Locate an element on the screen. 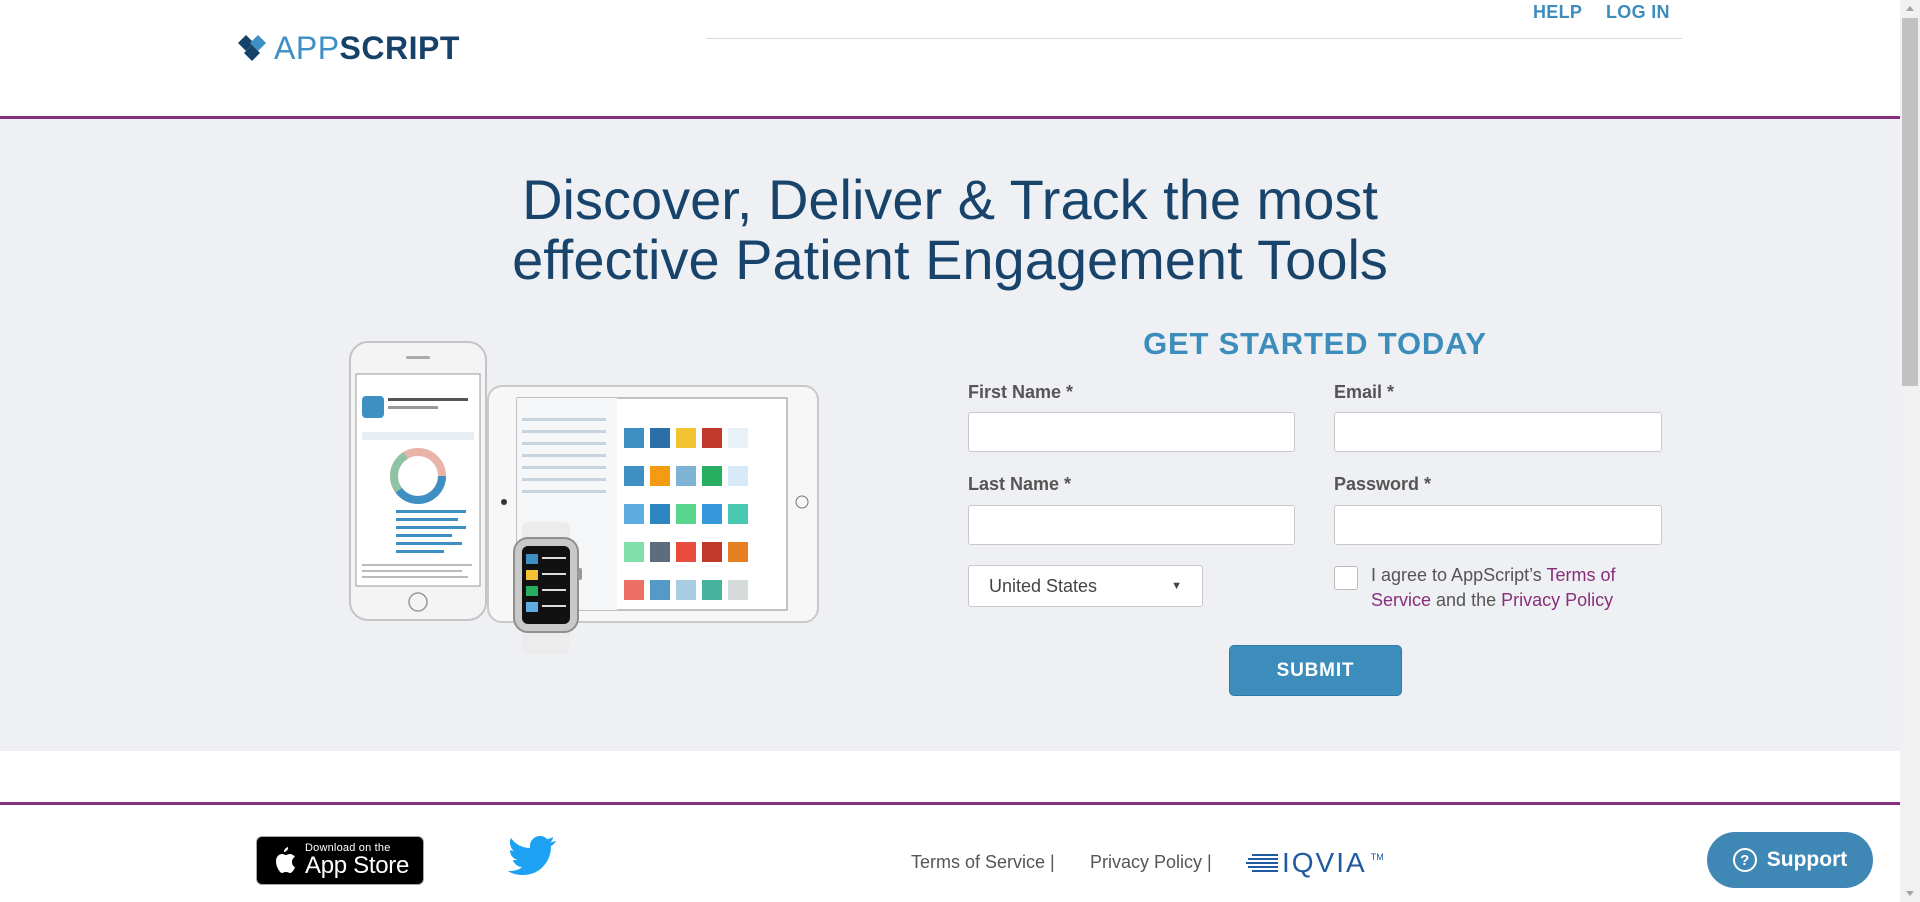 The height and width of the screenshot is (902, 1920). login-link: LOG IN is located at coordinates (1638, 12).